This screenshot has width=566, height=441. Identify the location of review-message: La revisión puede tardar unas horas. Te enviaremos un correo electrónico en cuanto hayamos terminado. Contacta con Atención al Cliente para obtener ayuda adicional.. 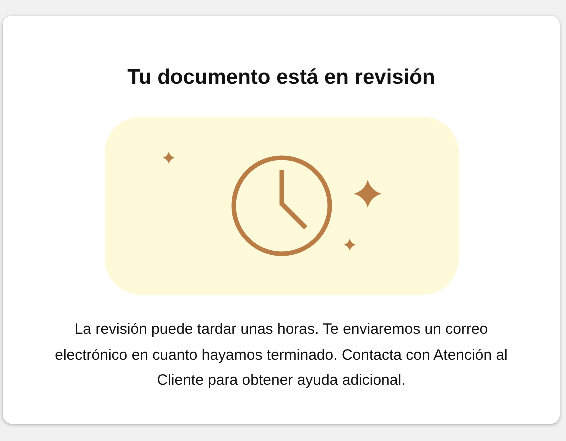
(281, 355).